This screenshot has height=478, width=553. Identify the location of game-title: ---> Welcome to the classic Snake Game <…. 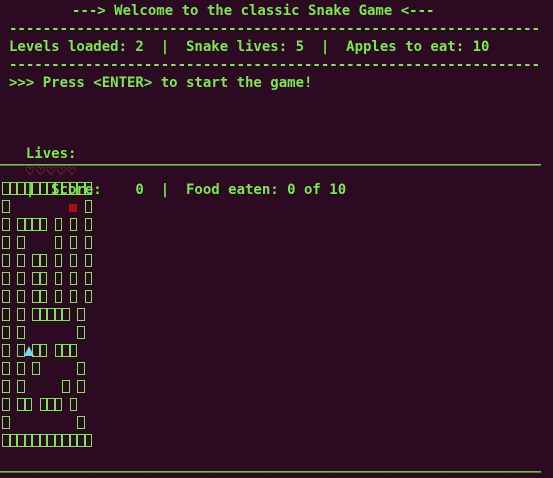
(253, 11).